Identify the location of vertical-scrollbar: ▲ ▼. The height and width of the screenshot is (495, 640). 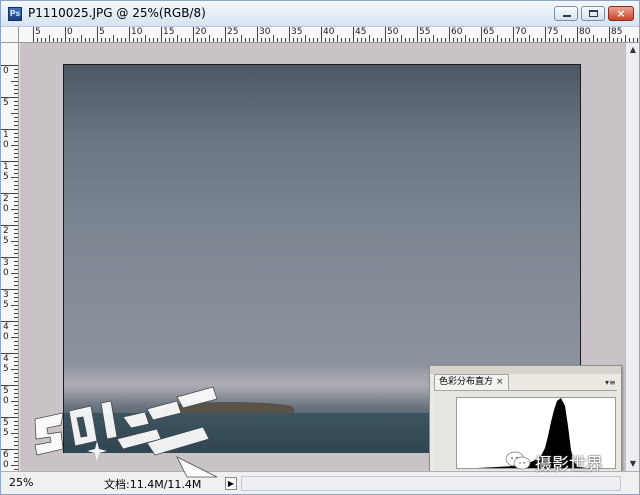
(632, 257).